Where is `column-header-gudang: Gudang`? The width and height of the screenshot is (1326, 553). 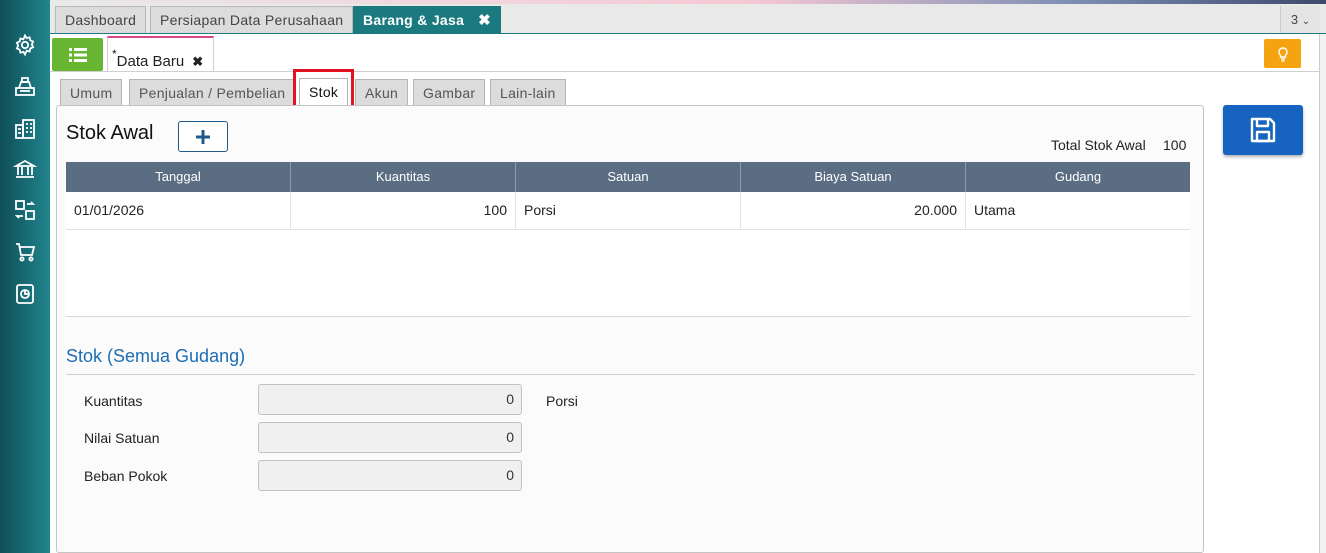
column-header-gudang: Gudang is located at coordinates (1078, 177).